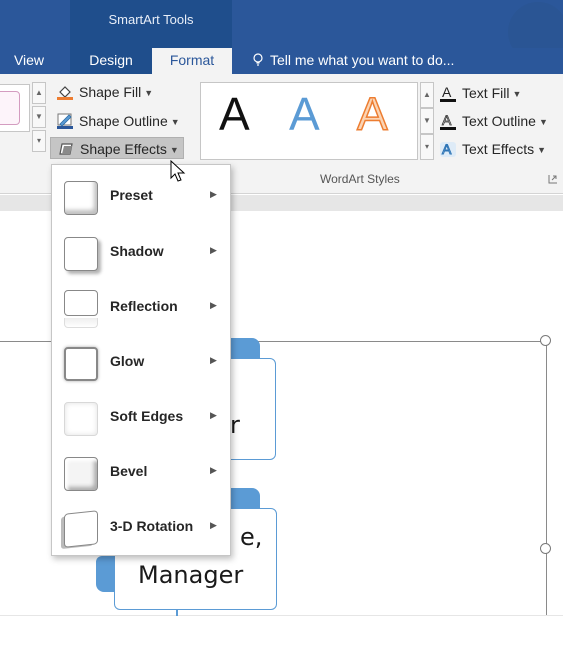 The image size is (563, 651). Describe the element at coordinates (427, 95) in the screenshot. I see `wordart-up-button: ▲` at that location.